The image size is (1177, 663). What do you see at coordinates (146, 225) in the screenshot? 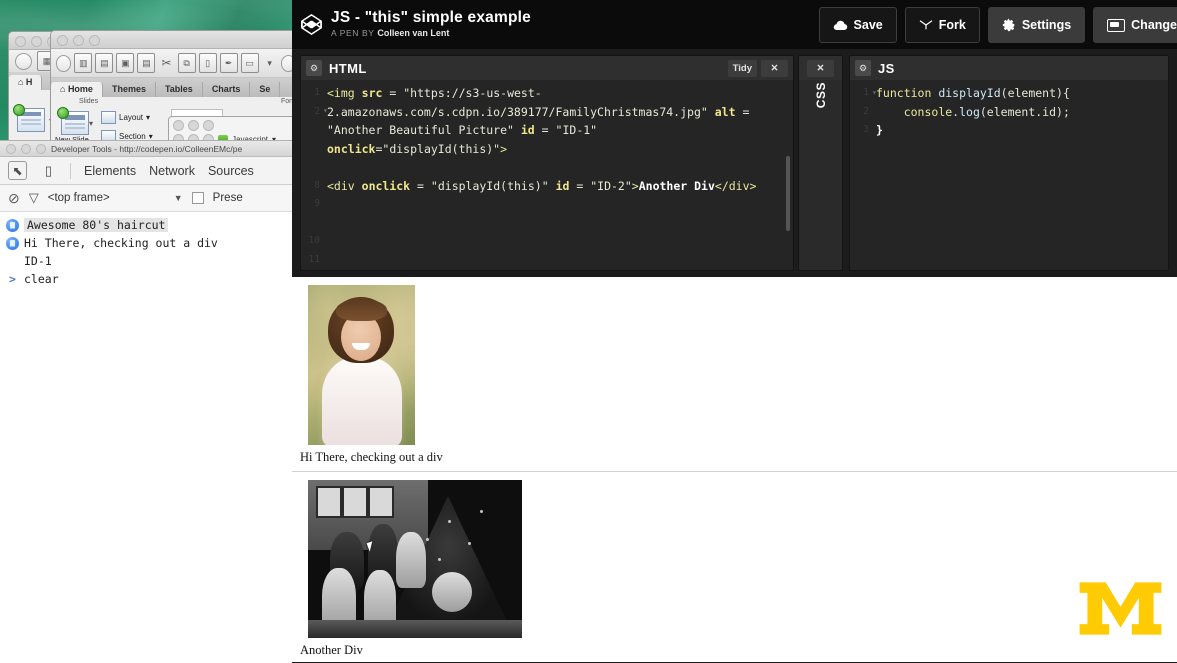
I see `console-row: Awesome 80's haircut` at bounding box center [146, 225].